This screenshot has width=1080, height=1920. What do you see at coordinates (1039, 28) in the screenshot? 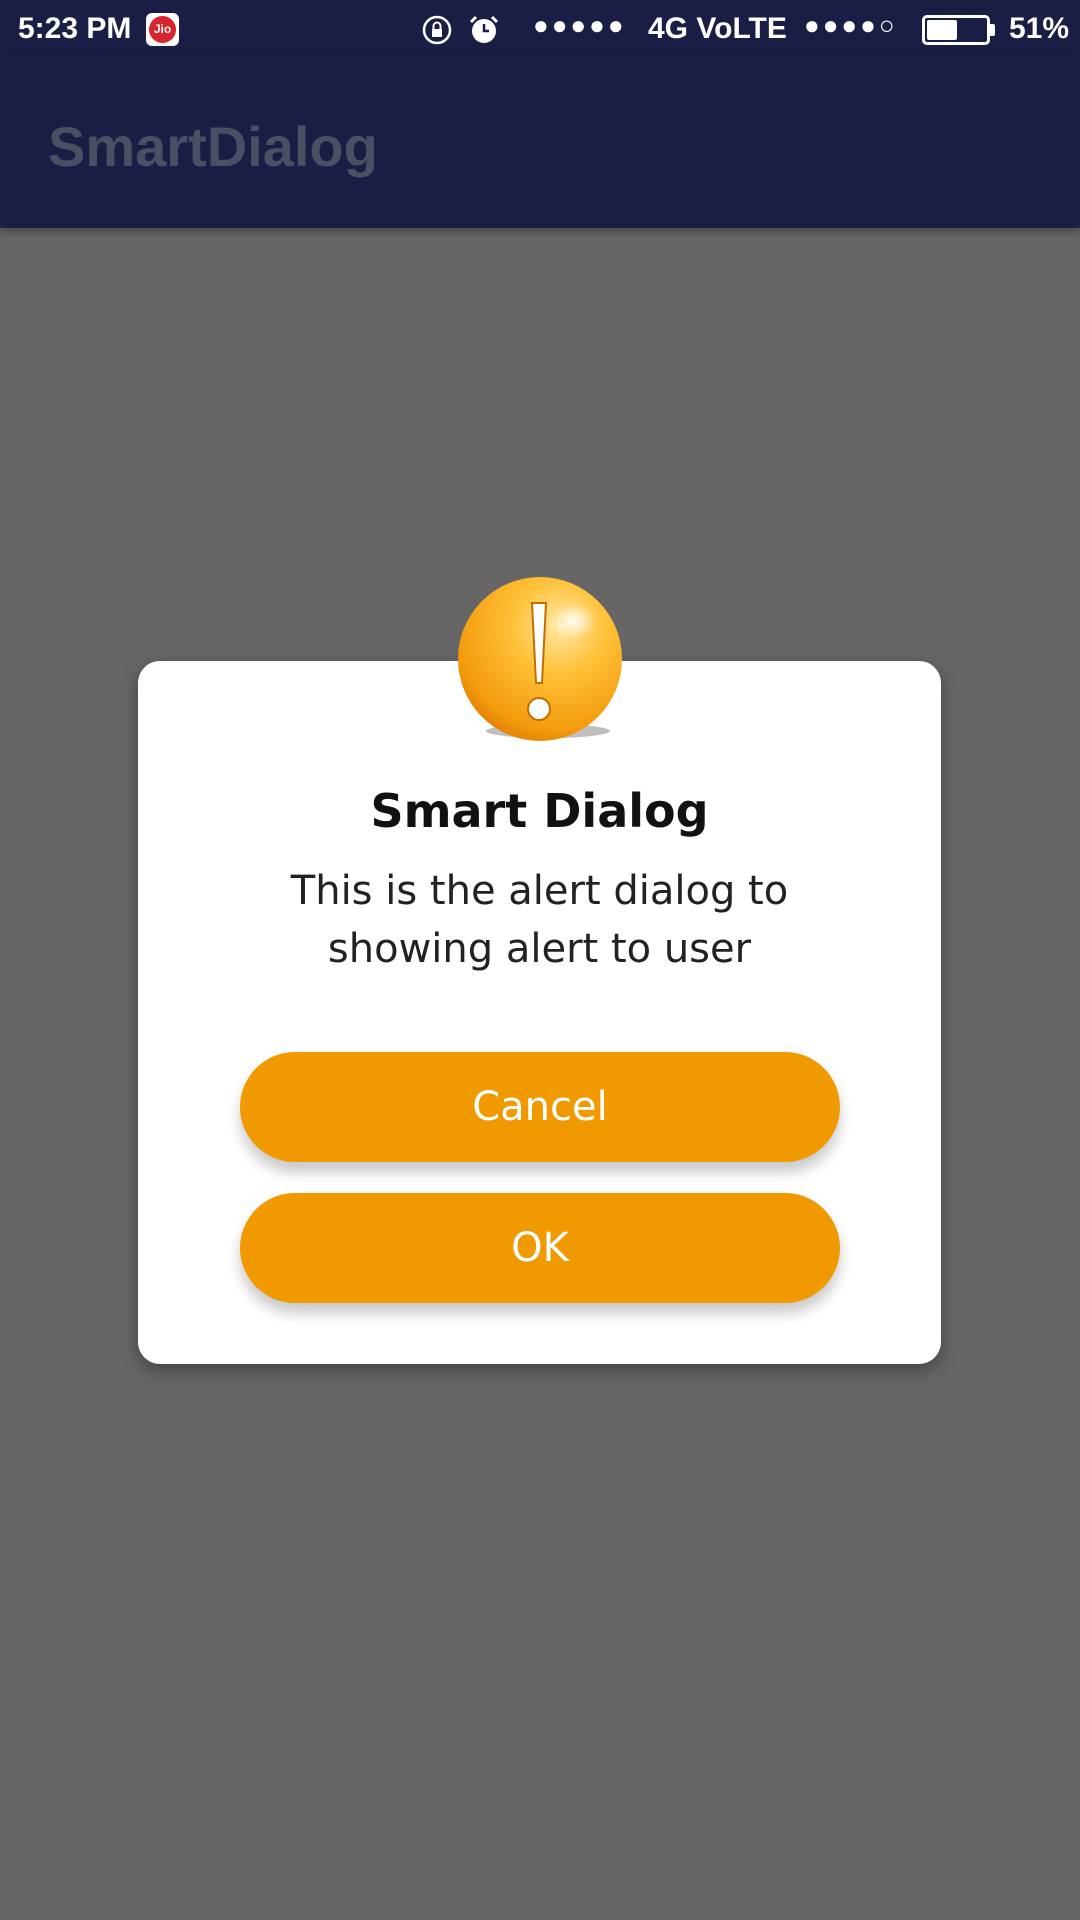
I see `battery-percent: 51%` at bounding box center [1039, 28].